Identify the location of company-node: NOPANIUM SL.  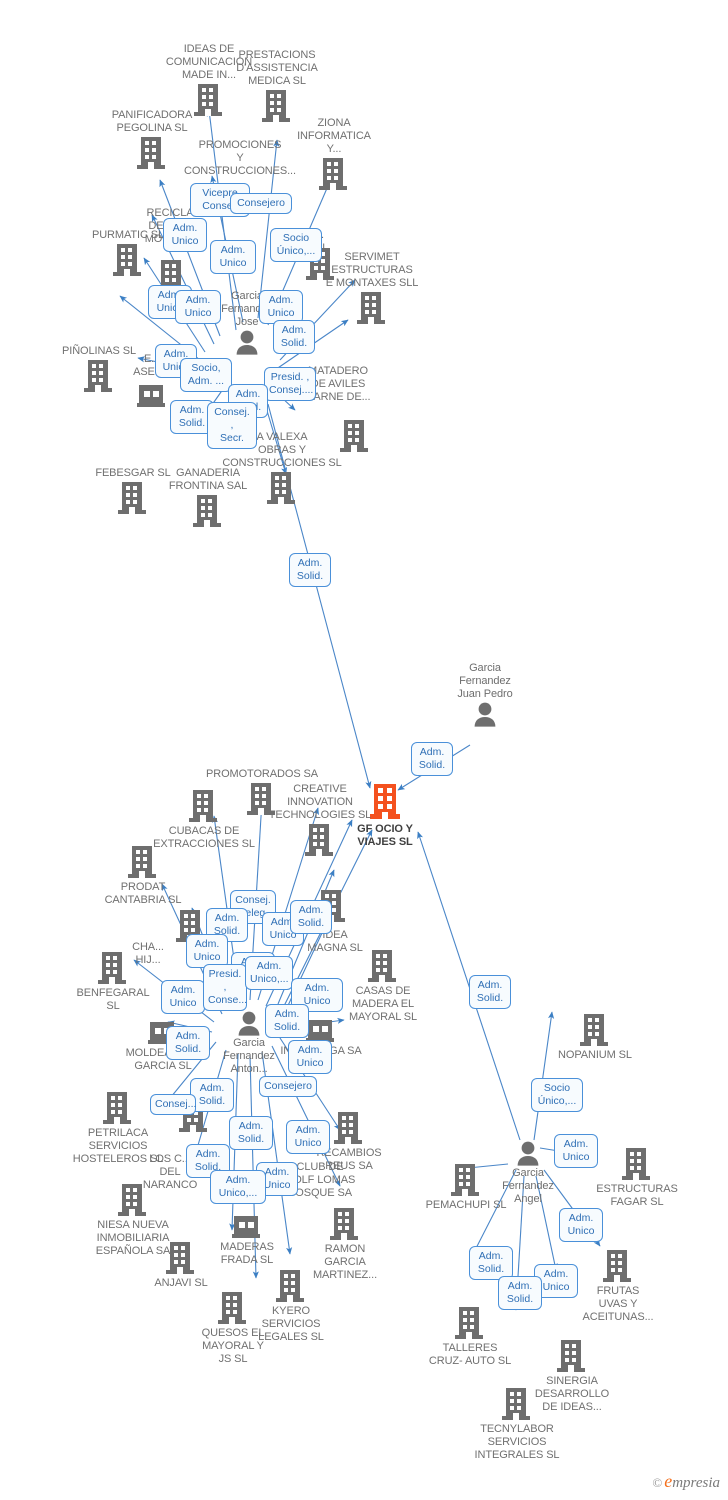
(595, 1037).